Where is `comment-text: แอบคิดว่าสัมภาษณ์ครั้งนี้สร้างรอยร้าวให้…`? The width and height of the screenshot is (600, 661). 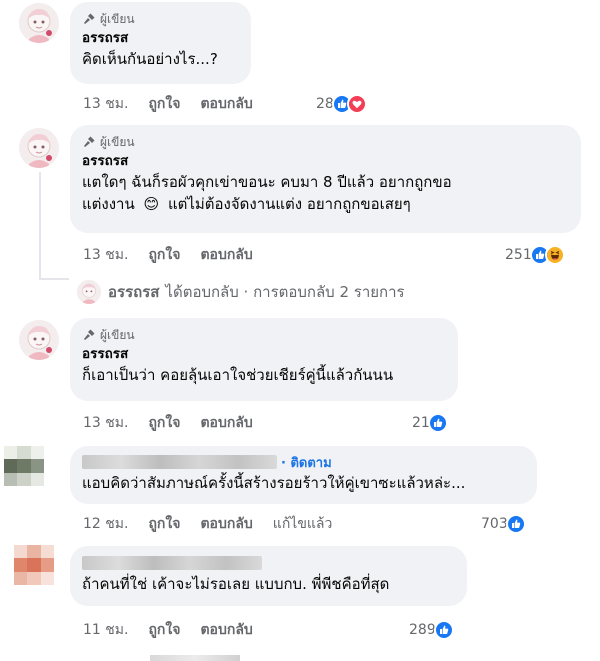 comment-text: แอบคิดว่าสัมภาษณ์ครั้งนี้สร้างรอยร้าวให้… is located at coordinates (274, 483).